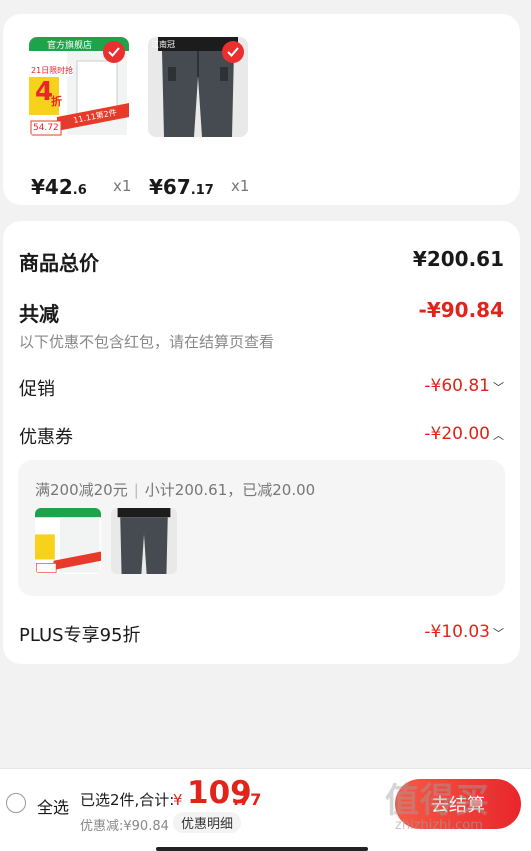 The height and width of the screenshot is (851, 531). Describe the element at coordinates (457, 434) in the screenshot. I see `coupon-value: -¥20.00` at that location.